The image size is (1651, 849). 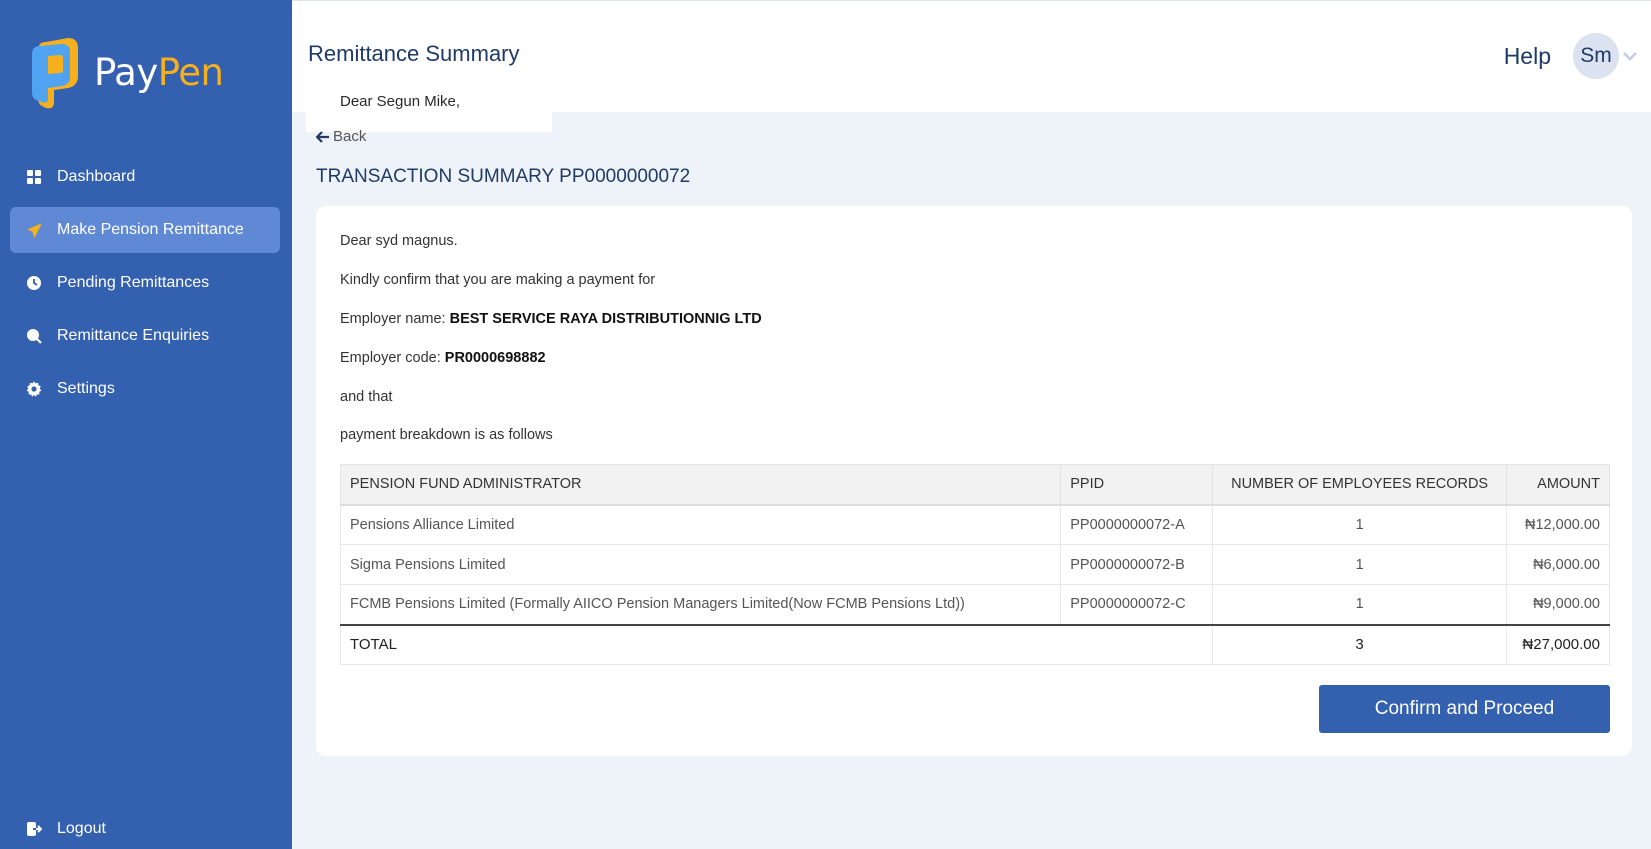 I want to click on confirm-and-proceed-button: Confirm and Proceed, so click(x=1464, y=709).